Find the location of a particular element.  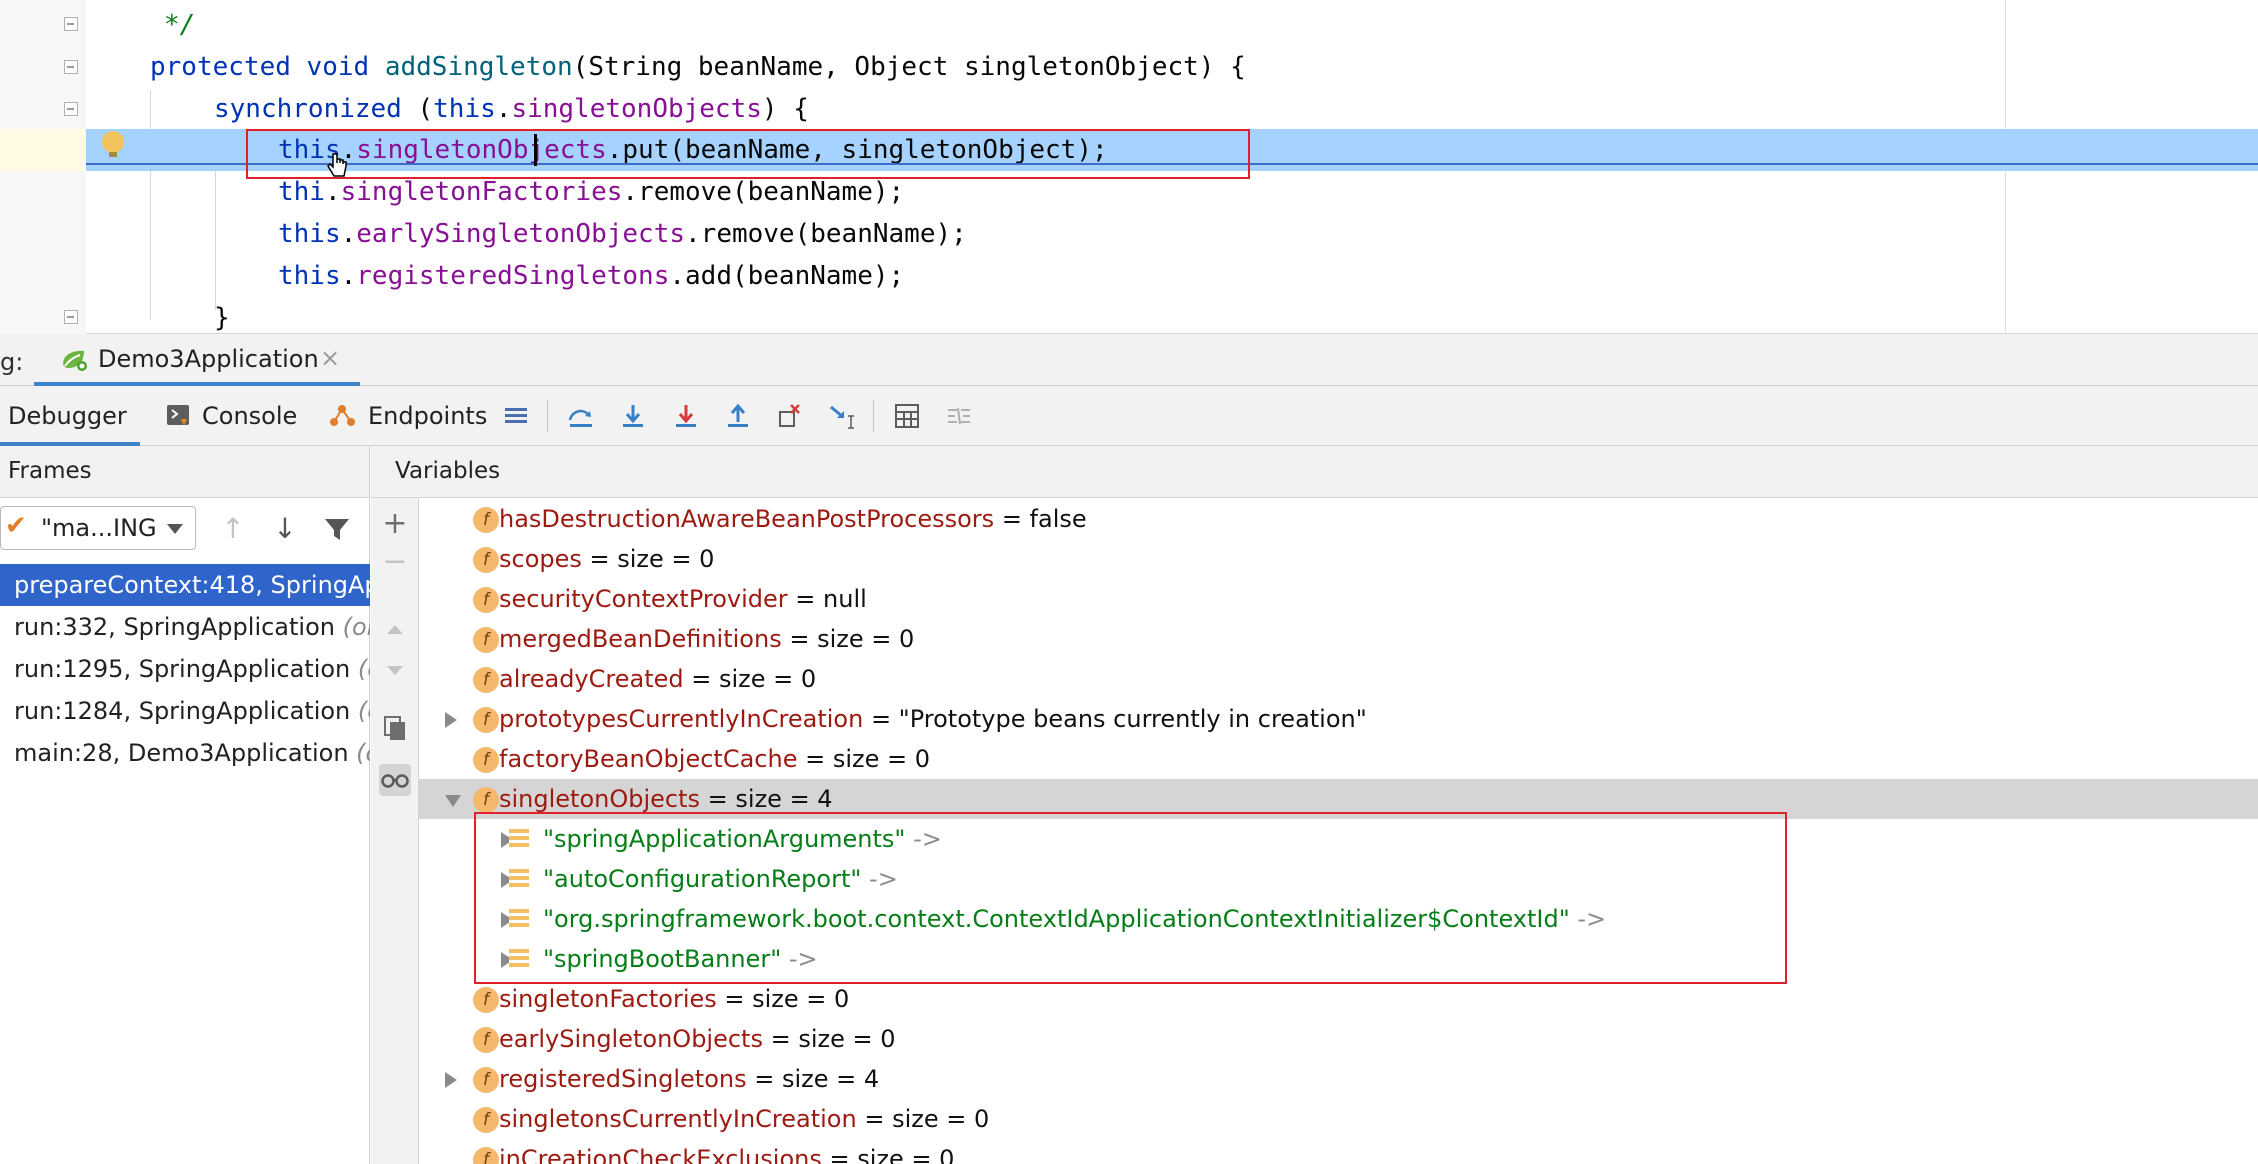

tab-endpoints: Endpoints is located at coordinates (406, 416).